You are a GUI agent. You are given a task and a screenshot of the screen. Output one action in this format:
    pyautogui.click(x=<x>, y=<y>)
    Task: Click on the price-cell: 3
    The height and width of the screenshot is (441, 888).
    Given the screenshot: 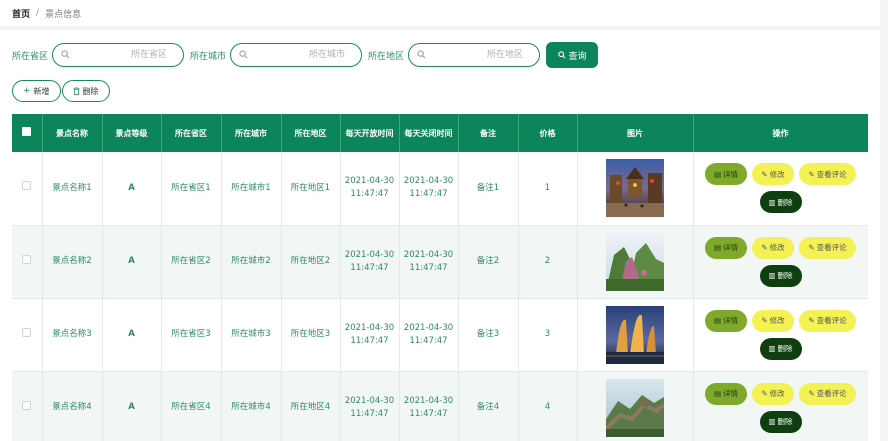 What is the action you would take?
    pyautogui.click(x=548, y=335)
    